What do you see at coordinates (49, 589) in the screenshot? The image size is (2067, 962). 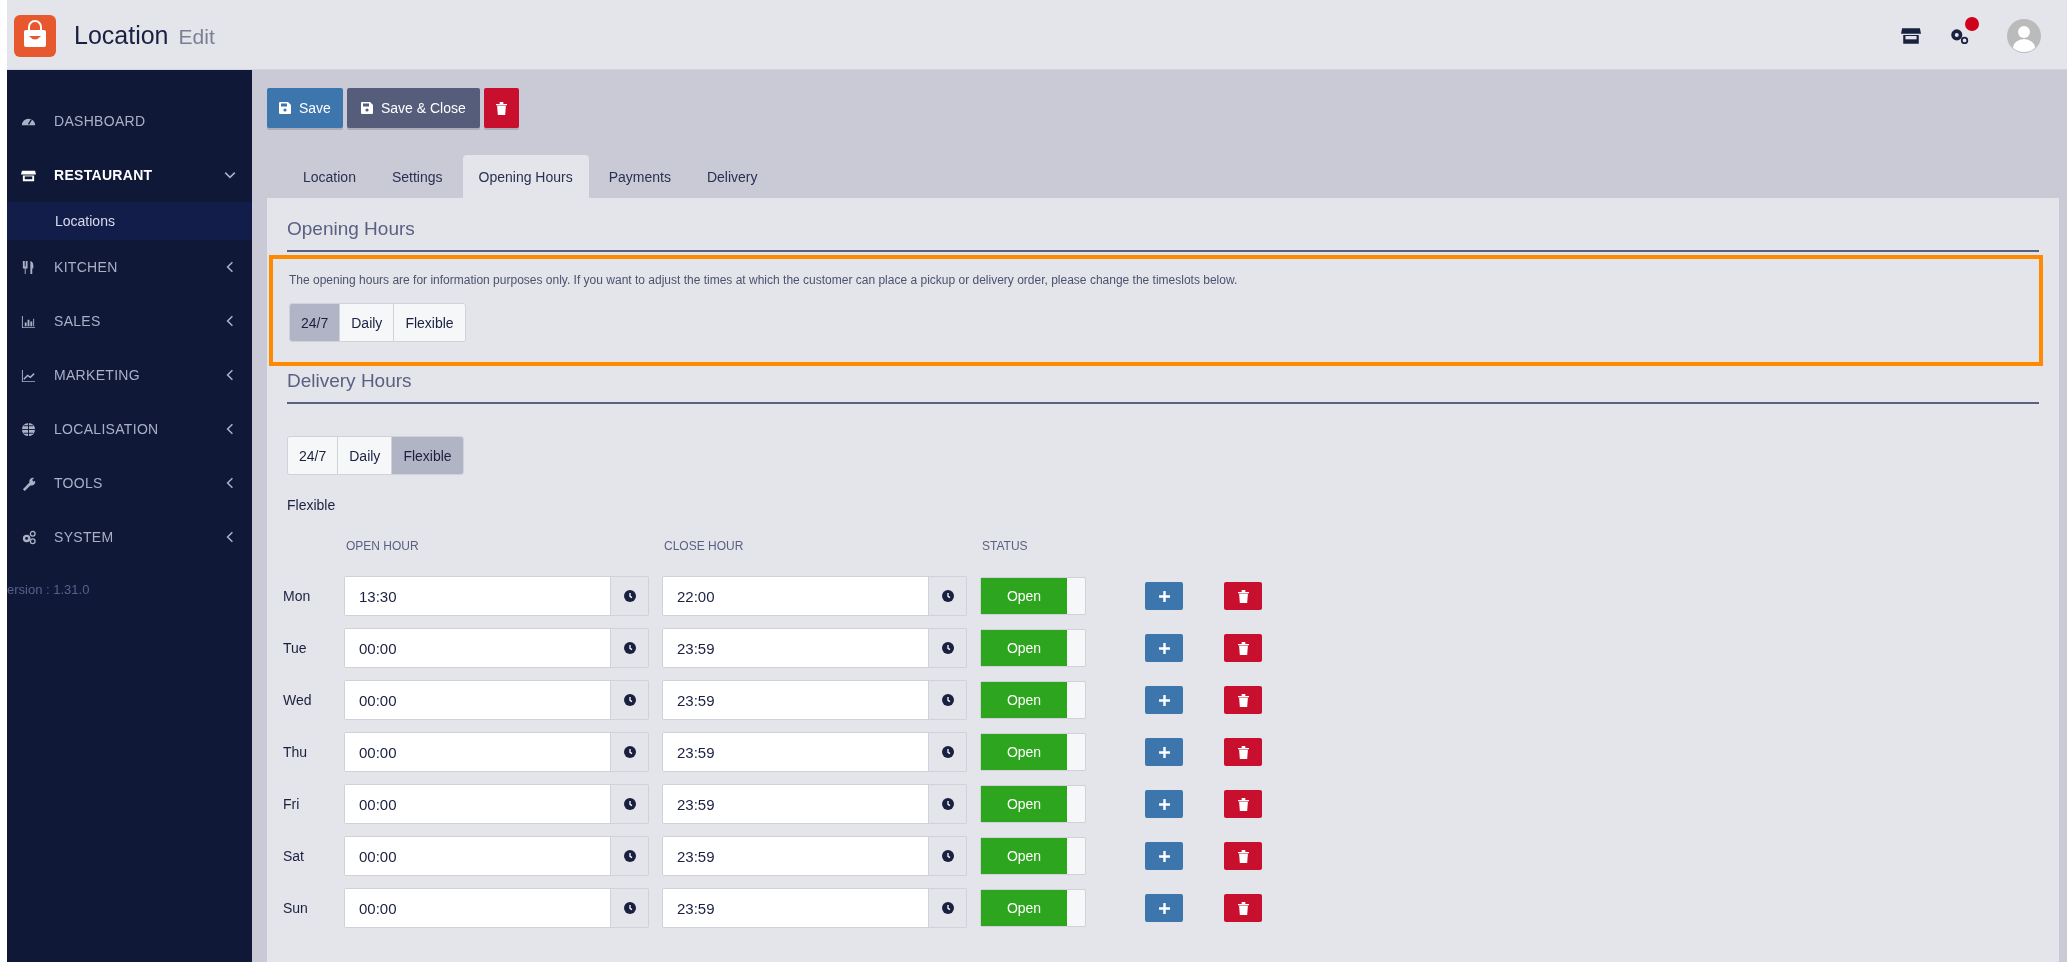 I see `version-text: ersion : 1.31.0` at bounding box center [49, 589].